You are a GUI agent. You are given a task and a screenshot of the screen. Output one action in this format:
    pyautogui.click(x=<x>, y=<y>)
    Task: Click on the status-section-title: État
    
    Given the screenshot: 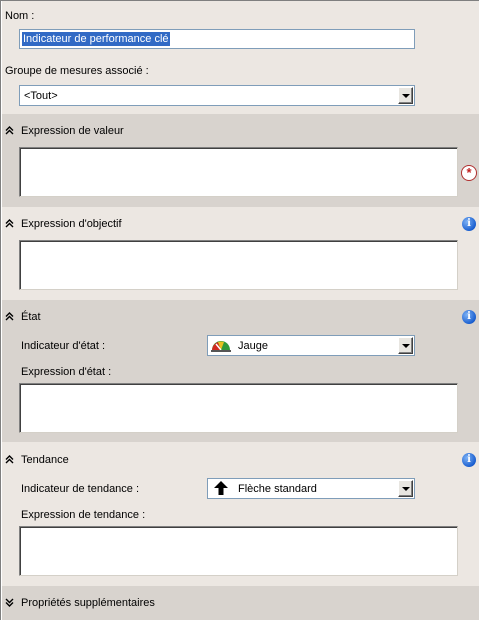 What is the action you would take?
    pyautogui.click(x=31, y=317)
    